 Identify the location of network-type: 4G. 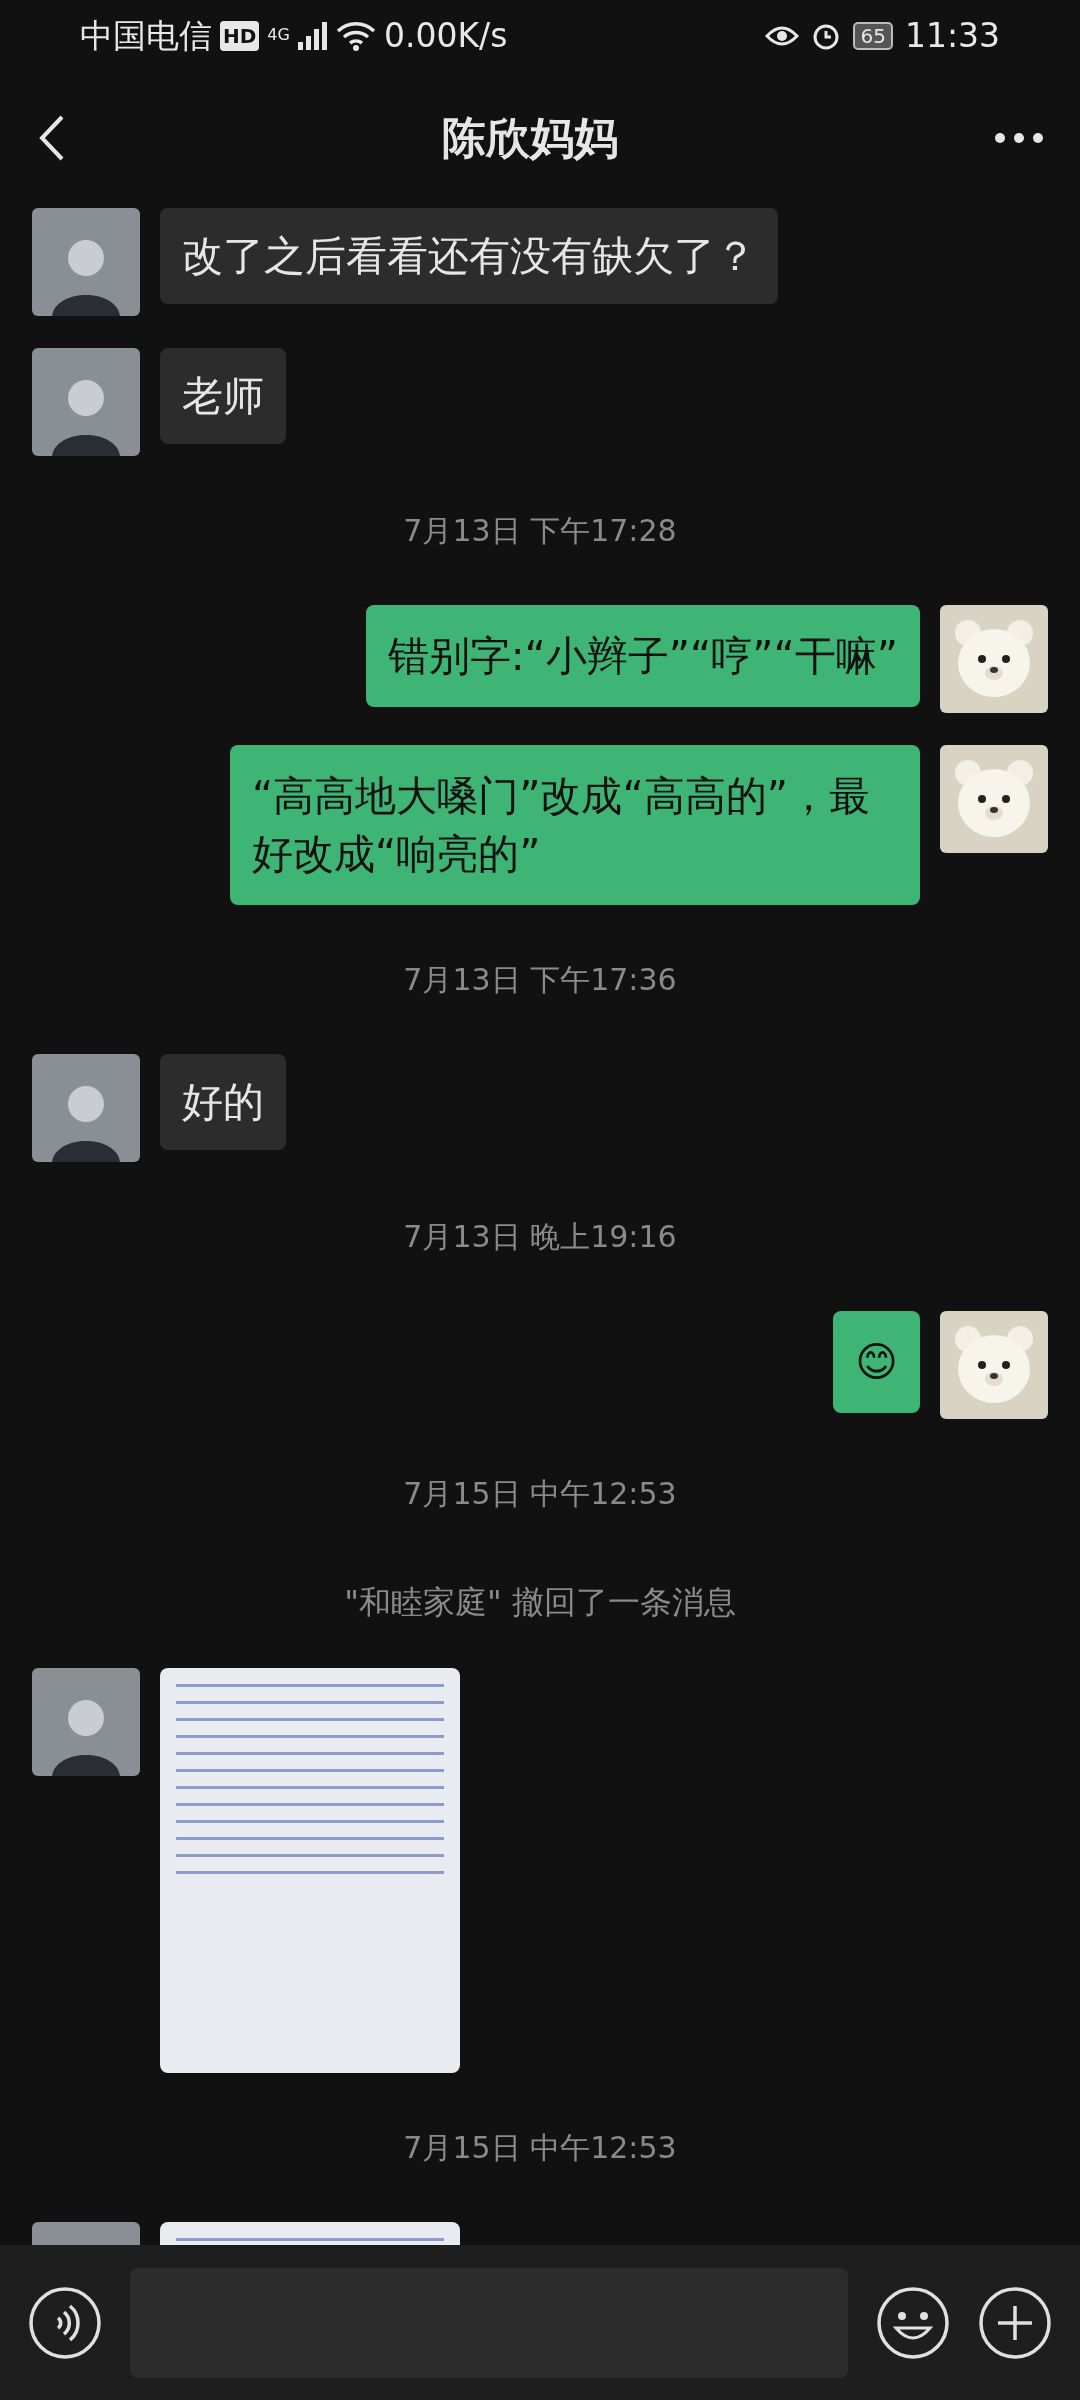
(278, 35).